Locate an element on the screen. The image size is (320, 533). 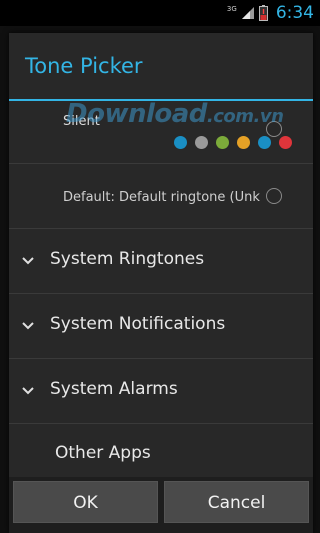
silent-label: Silent is located at coordinates (81, 121).